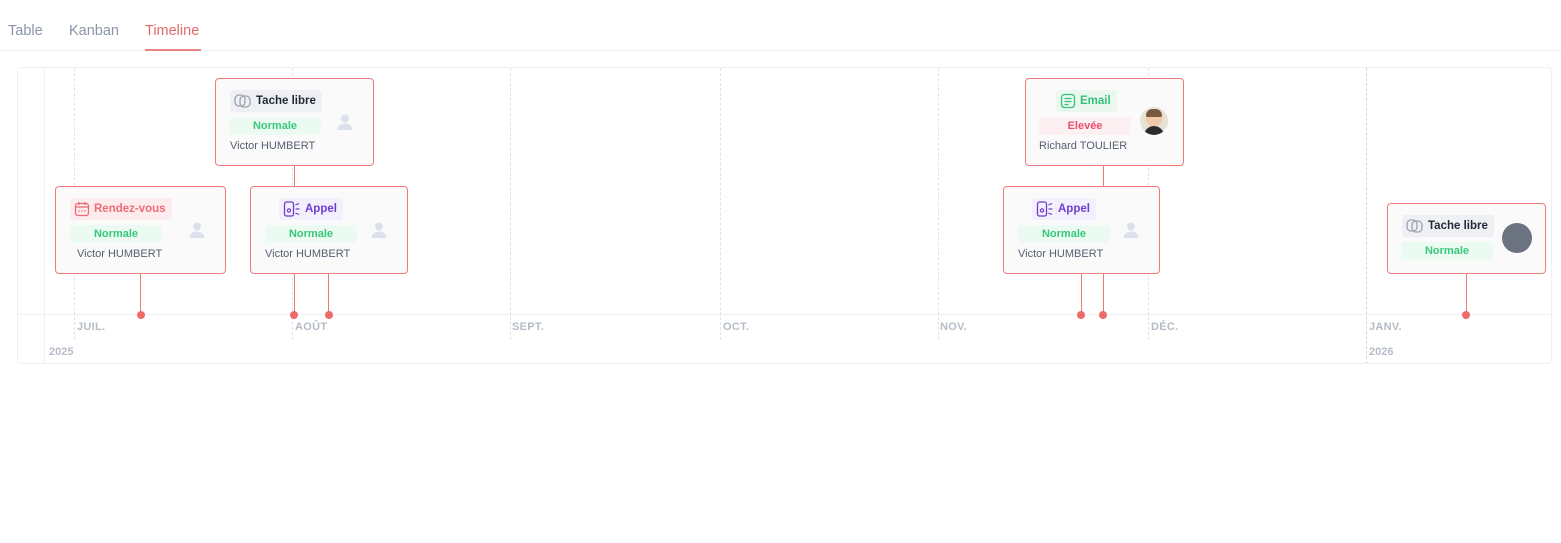 The height and width of the screenshot is (543, 1561). I want to click on event-type-chip: Email, so click(1086, 101).